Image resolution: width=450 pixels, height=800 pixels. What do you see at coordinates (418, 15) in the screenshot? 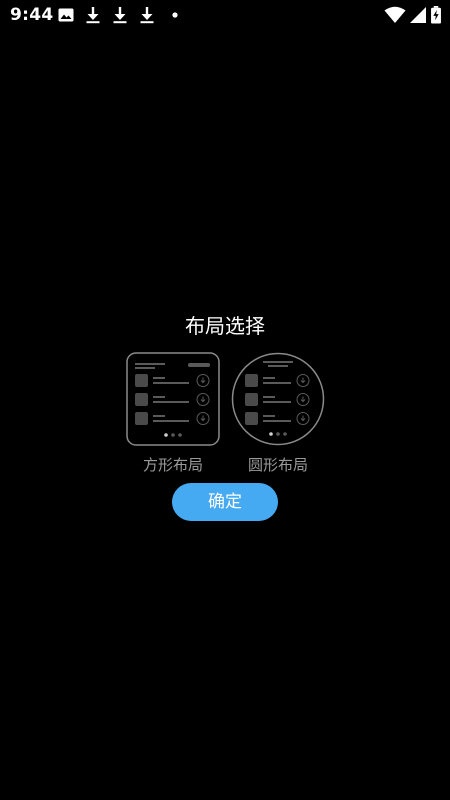
I see `signal-icon` at bounding box center [418, 15].